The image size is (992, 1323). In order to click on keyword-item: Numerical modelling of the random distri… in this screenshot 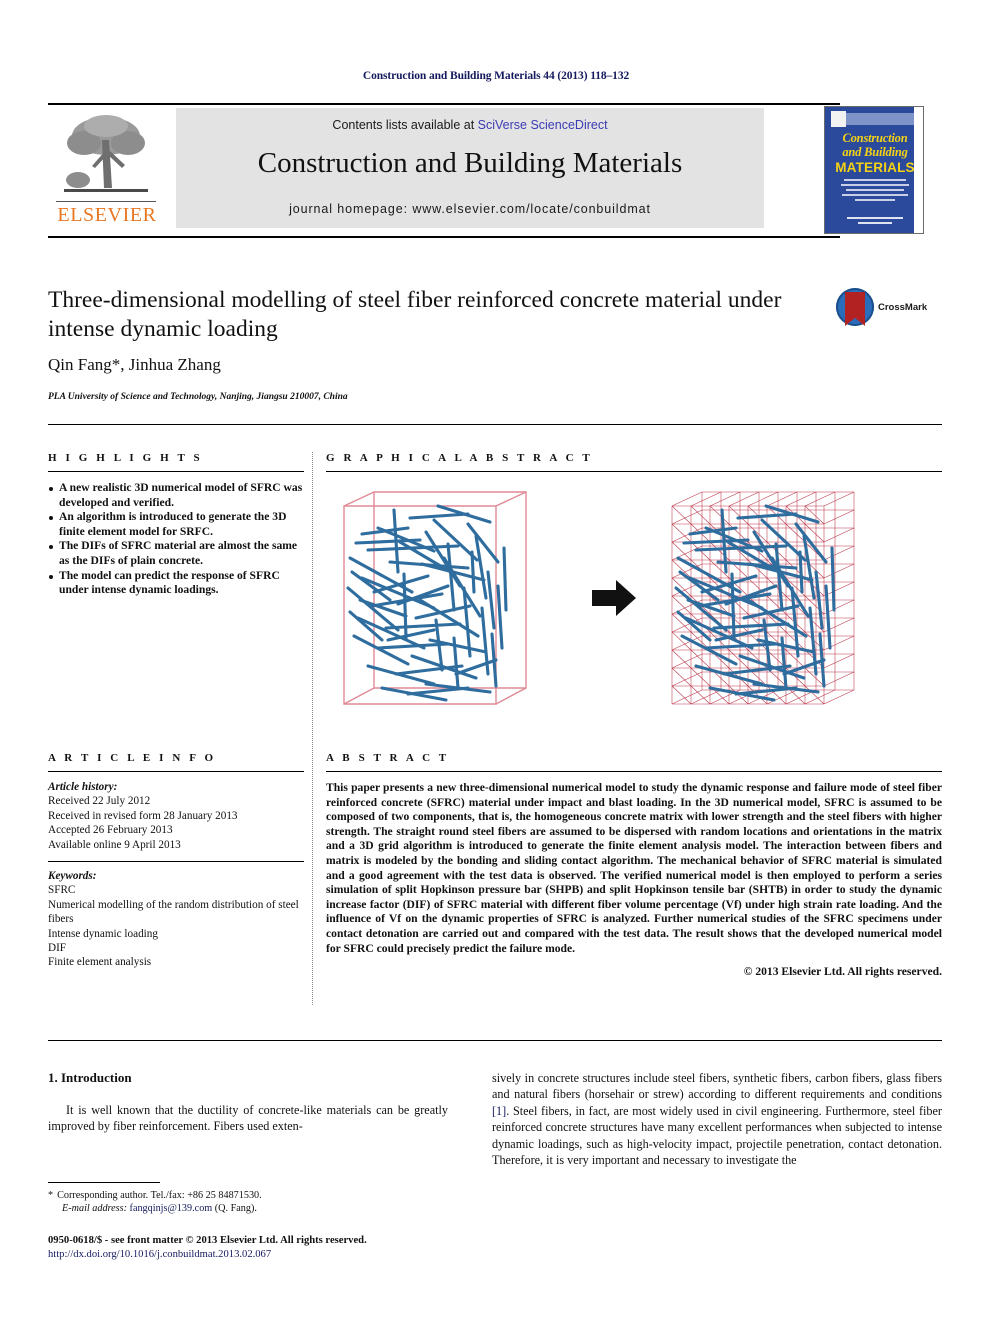, I will do `click(173, 912)`.